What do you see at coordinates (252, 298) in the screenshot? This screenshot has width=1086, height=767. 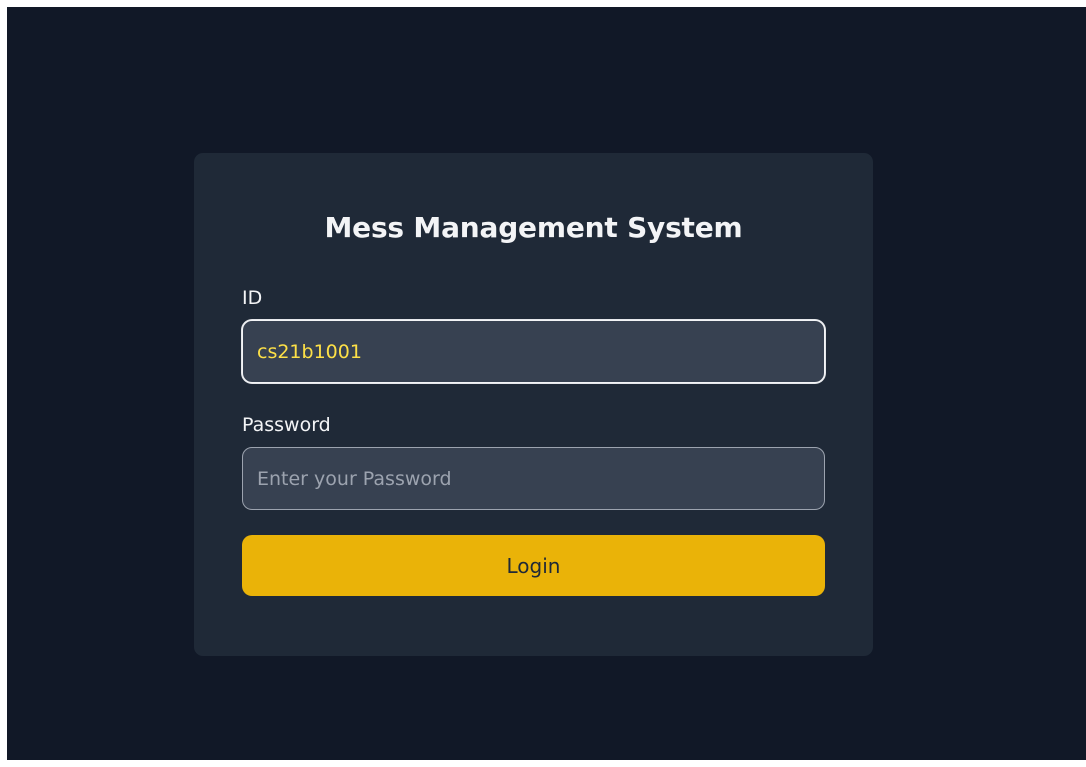 I see `id-label: ID` at bounding box center [252, 298].